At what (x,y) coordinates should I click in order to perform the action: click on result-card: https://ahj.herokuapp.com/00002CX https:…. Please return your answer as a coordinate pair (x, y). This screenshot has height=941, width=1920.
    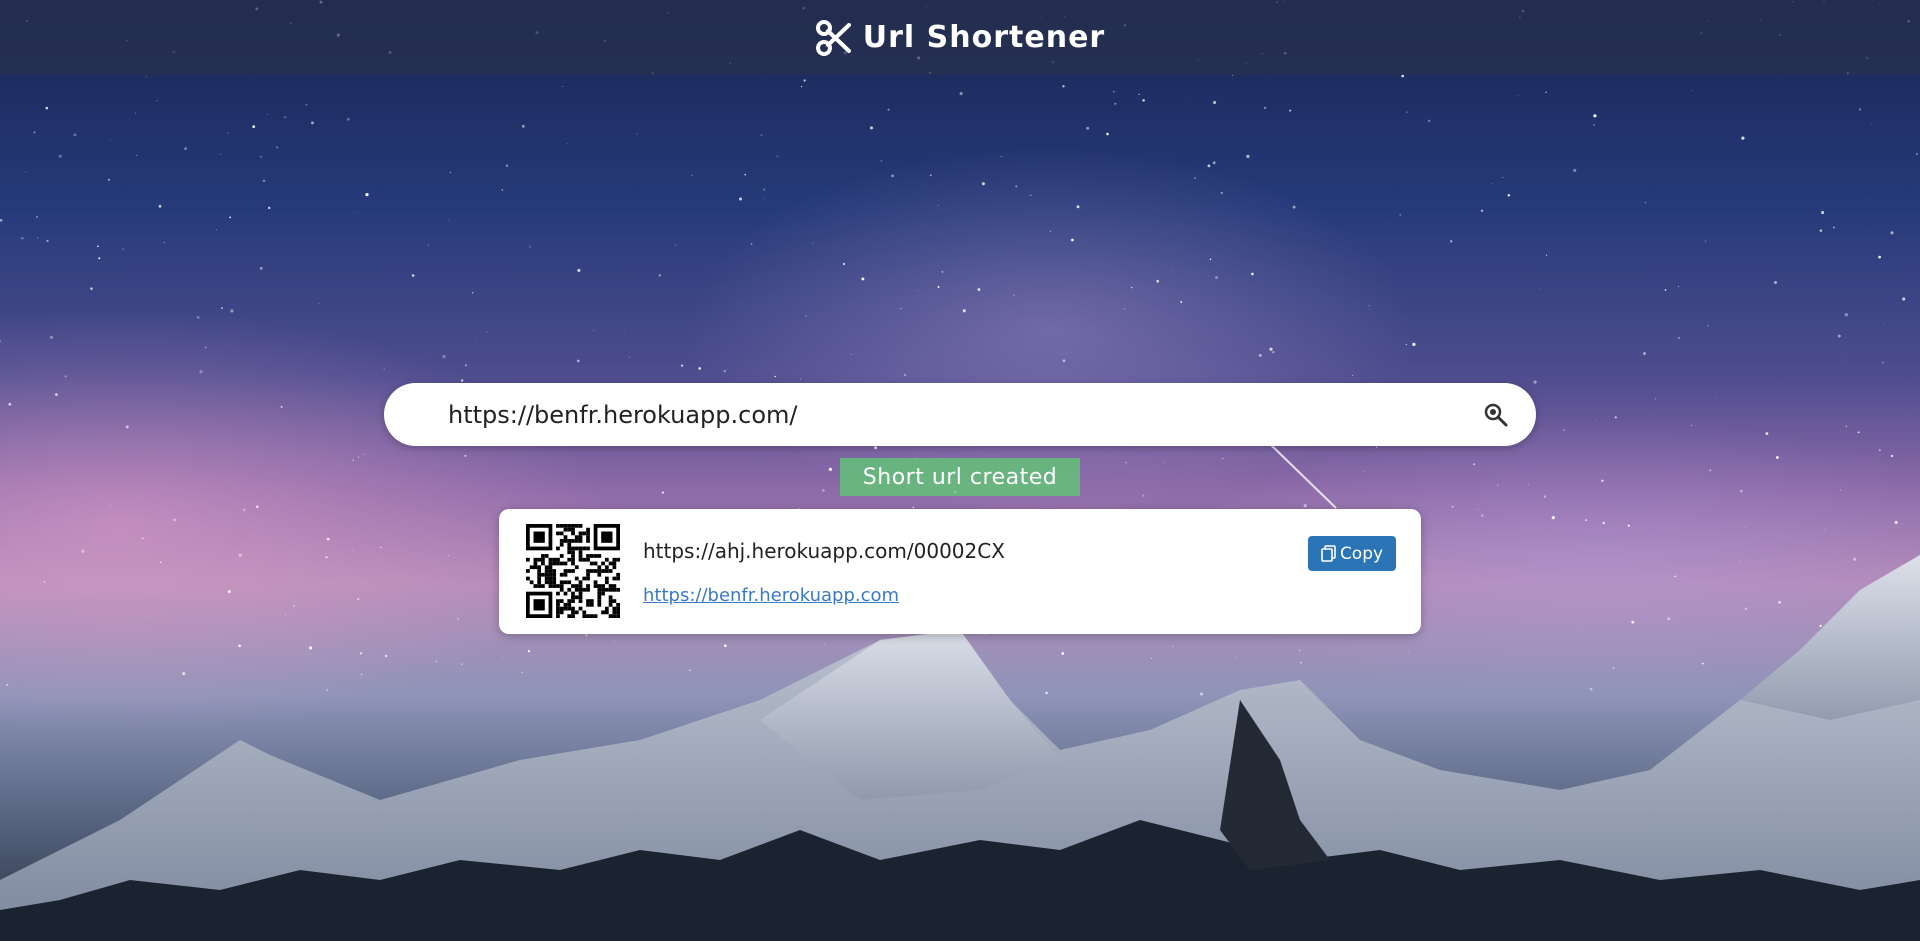
    Looking at the image, I should click on (960, 571).